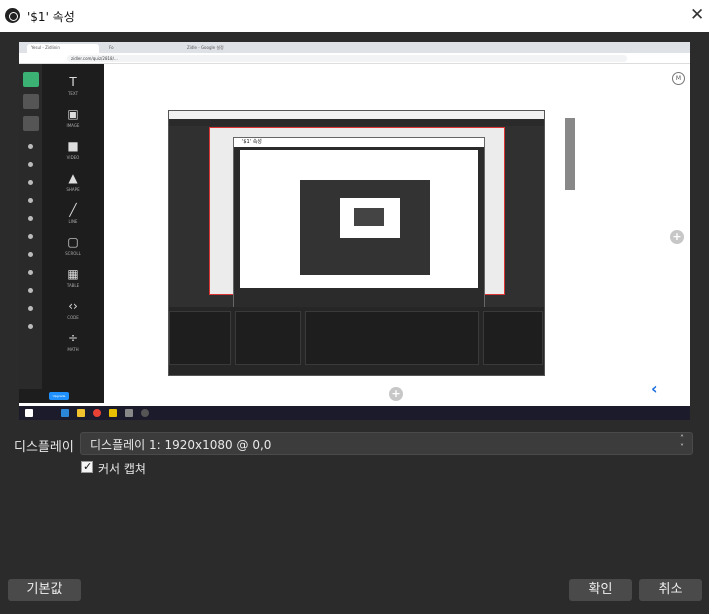 The height and width of the screenshot is (614, 709). Describe the element at coordinates (73, 310) in the screenshot. I see `tool-code: ‹› CODE` at that location.